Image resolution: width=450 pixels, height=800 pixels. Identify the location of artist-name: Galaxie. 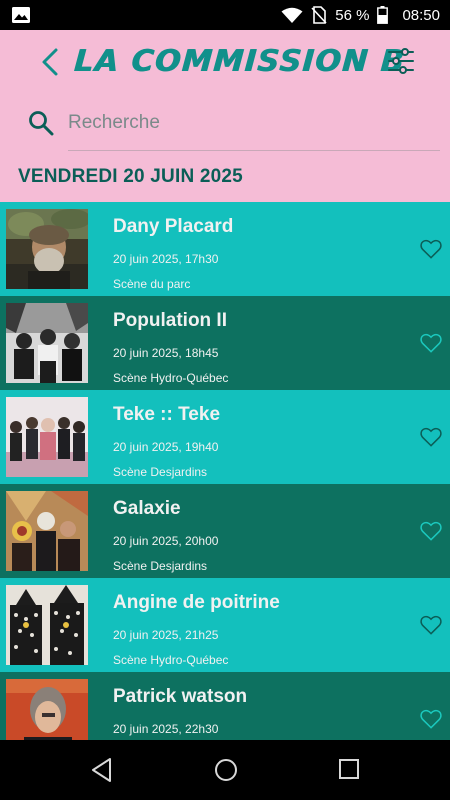
(147, 508).